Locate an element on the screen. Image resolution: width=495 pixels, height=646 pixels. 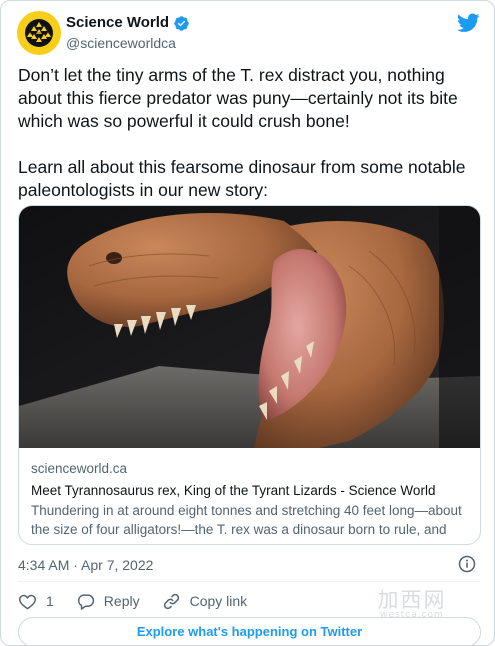
explore-twitter-button: Explore what's happening on Twitter is located at coordinates (249, 631).